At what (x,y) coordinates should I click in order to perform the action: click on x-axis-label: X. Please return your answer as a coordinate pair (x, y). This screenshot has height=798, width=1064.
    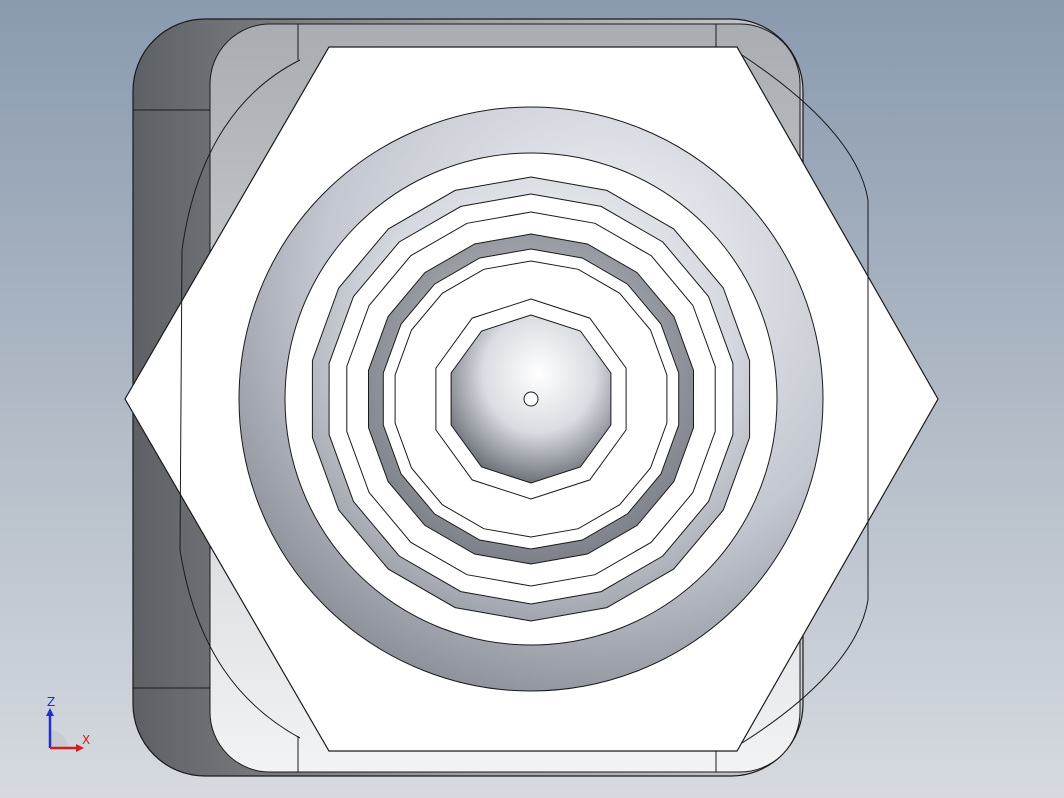
    Looking at the image, I should click on (86, 740).